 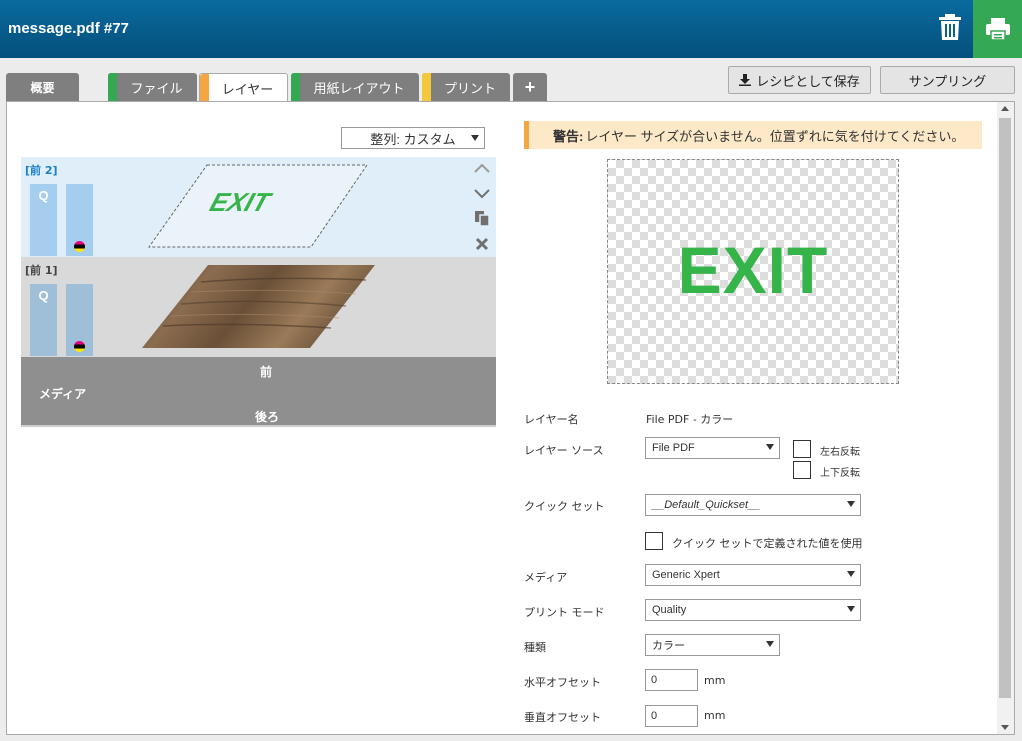 What do you see at coordinates (152, 87) in the screenshot?
I see `tab-file: ファイル` at bounding box center [152, 87].